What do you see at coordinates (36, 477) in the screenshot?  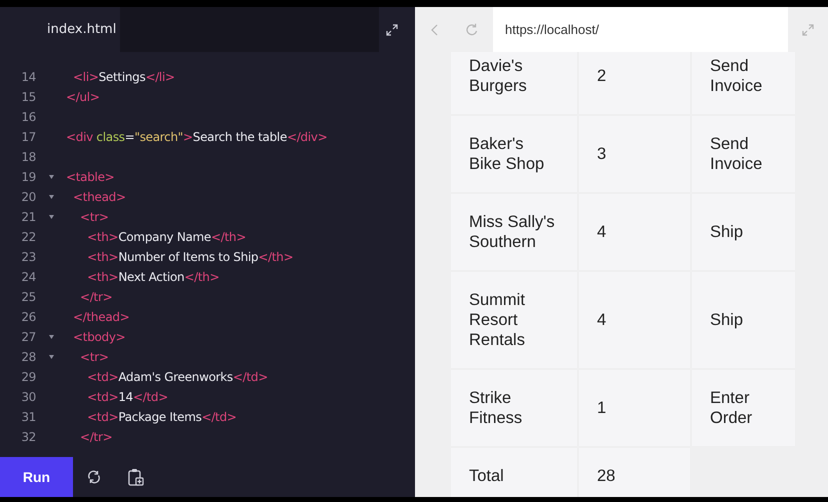 I see `run-button: Run` at bounding box center [36, 477].